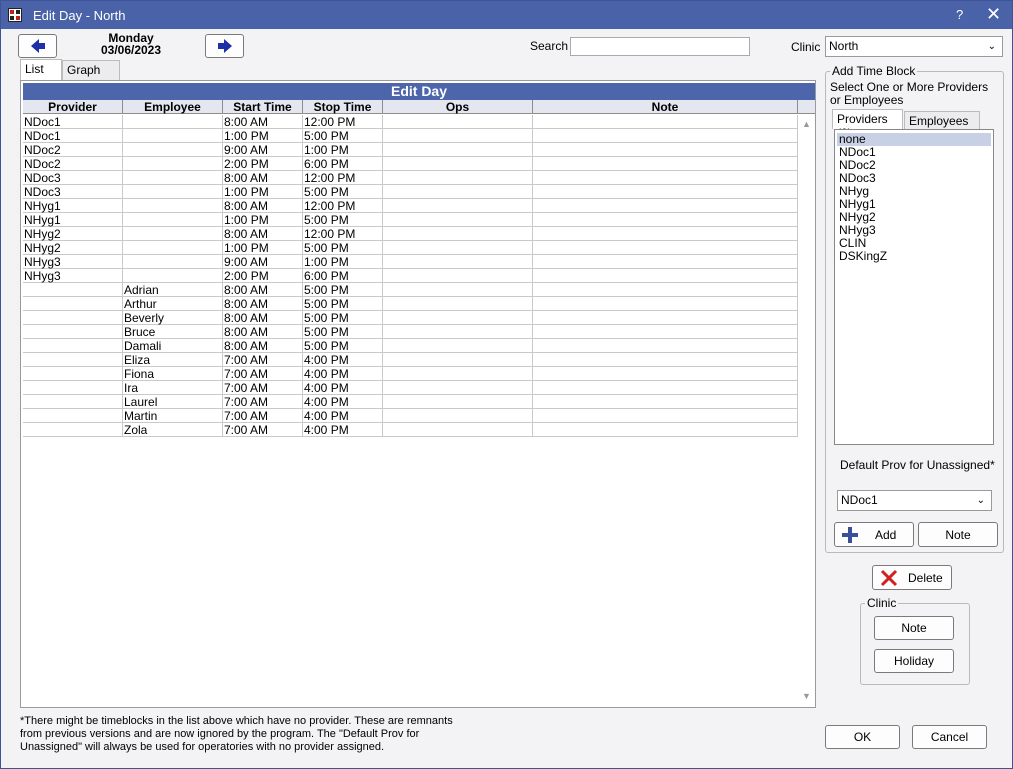 Image resolution: width=1013 pixels, height=769 pixels. Describe the element at coordinates (173, 107) in the screenshot. I see `col-employee: Employee` at that location.